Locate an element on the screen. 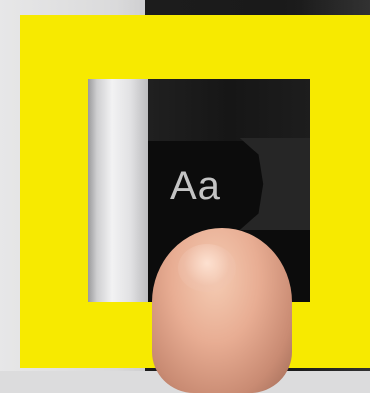 This screenshot has width=370, height=393. finger-nail is located at coordinates (207, 268).